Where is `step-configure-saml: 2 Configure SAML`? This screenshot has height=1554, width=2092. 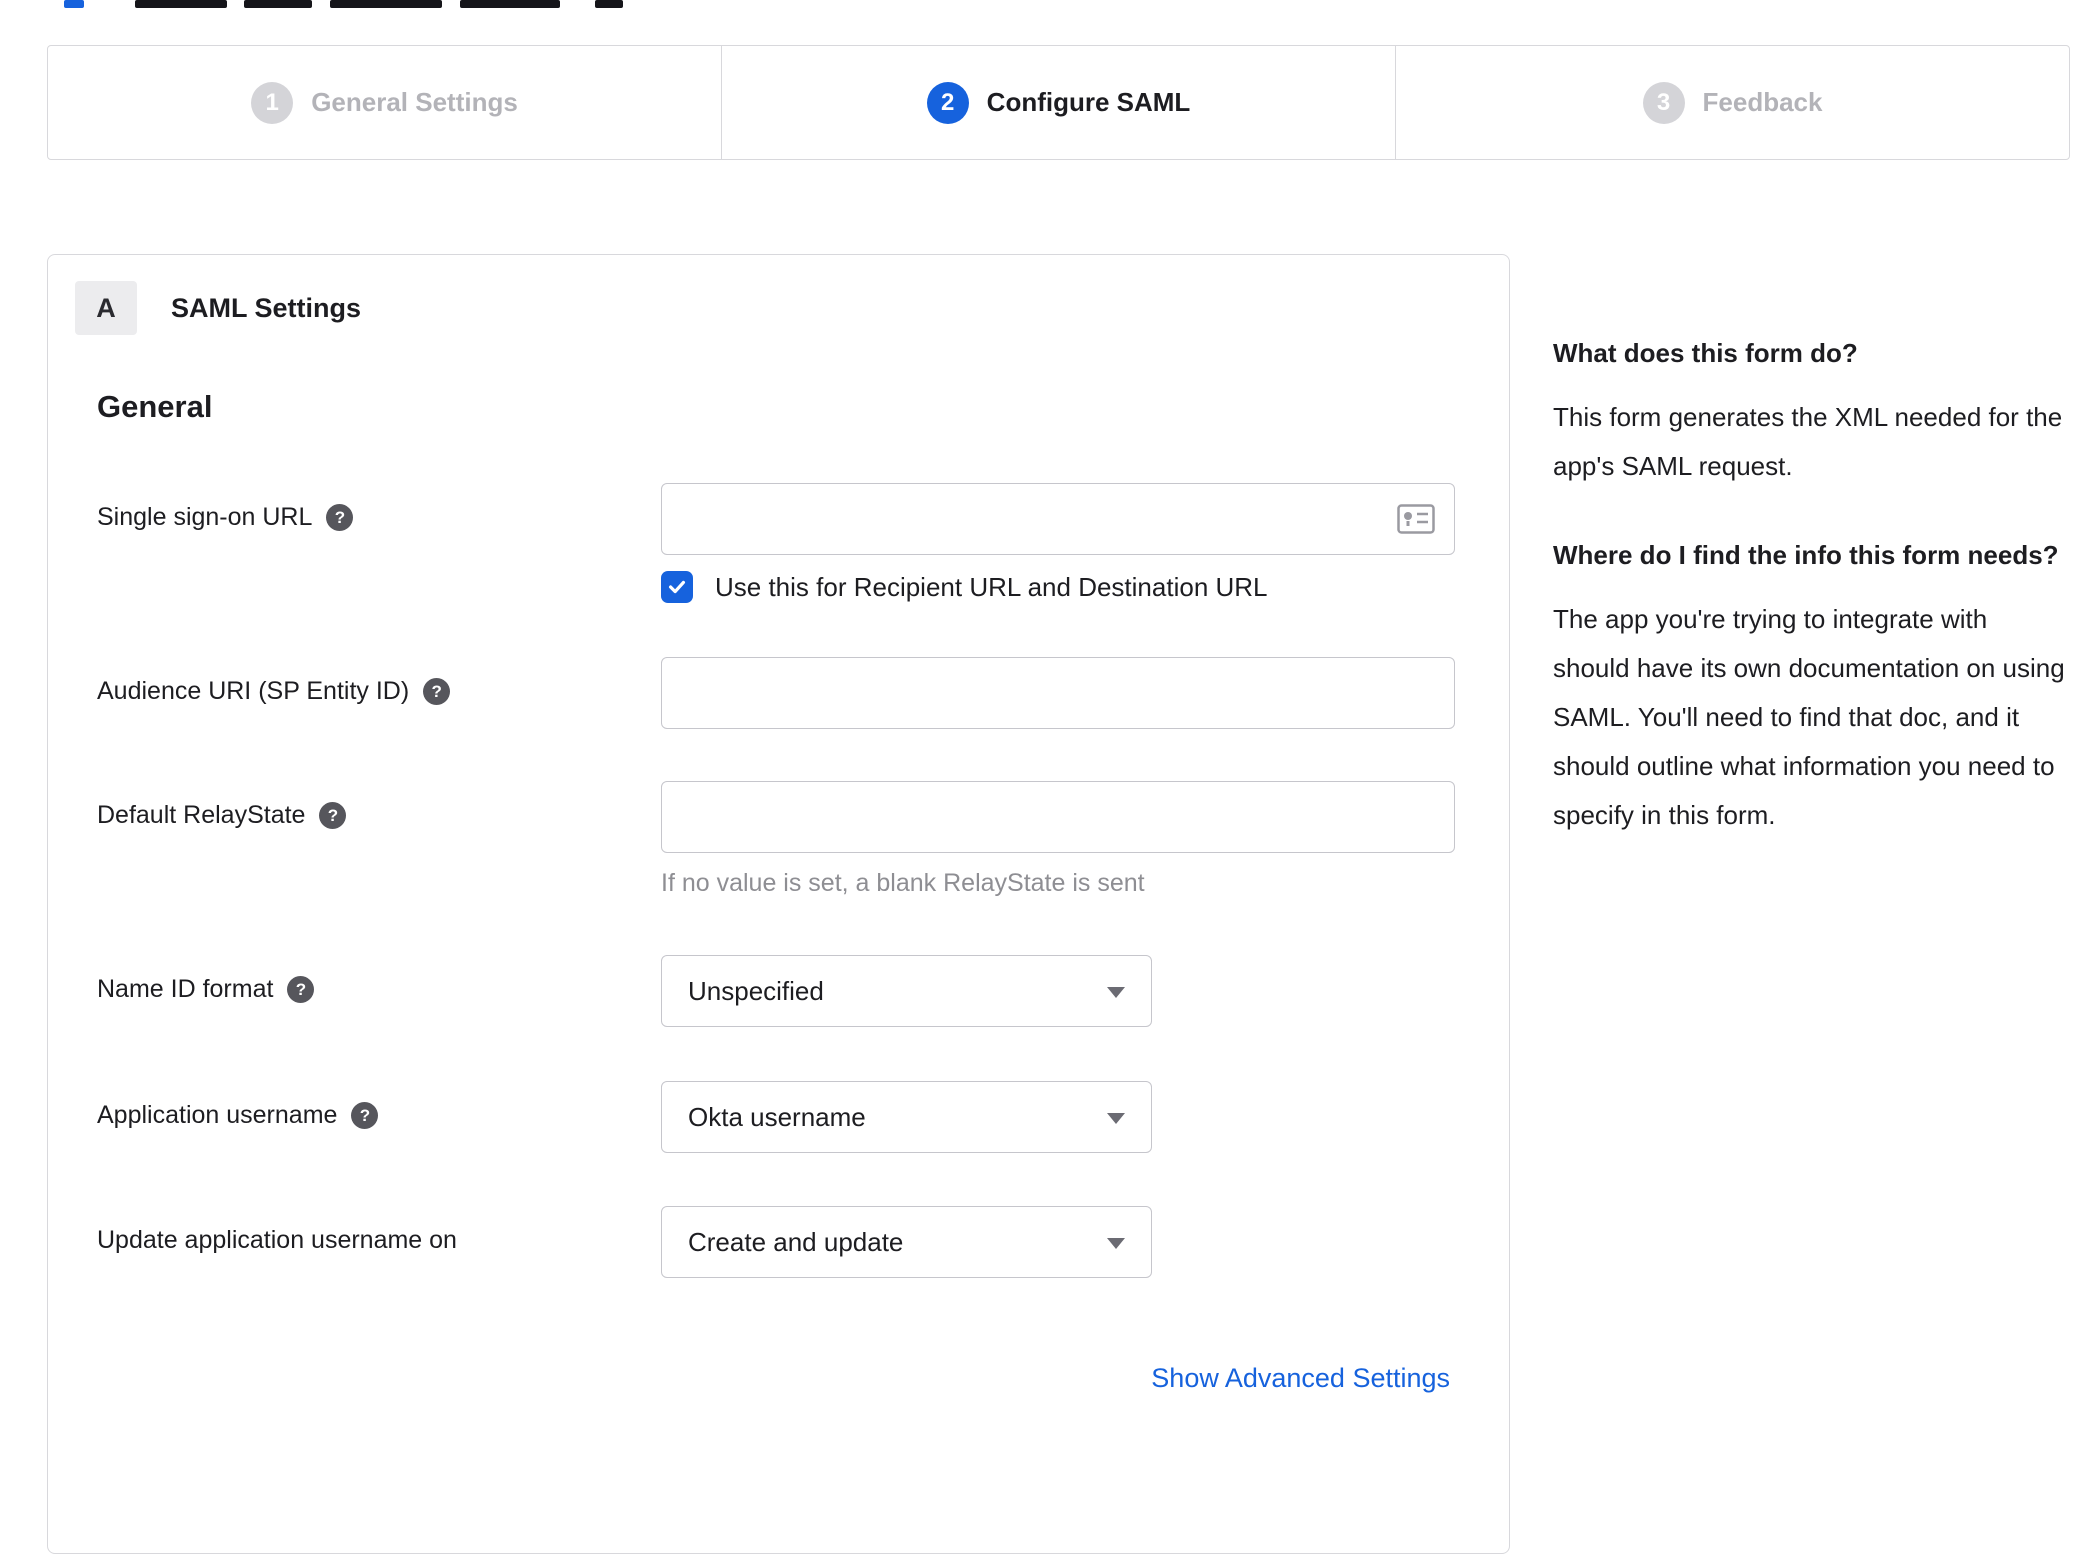
step-configure-saml: 2 Configure SAML is located at coordinates (1058, 102).